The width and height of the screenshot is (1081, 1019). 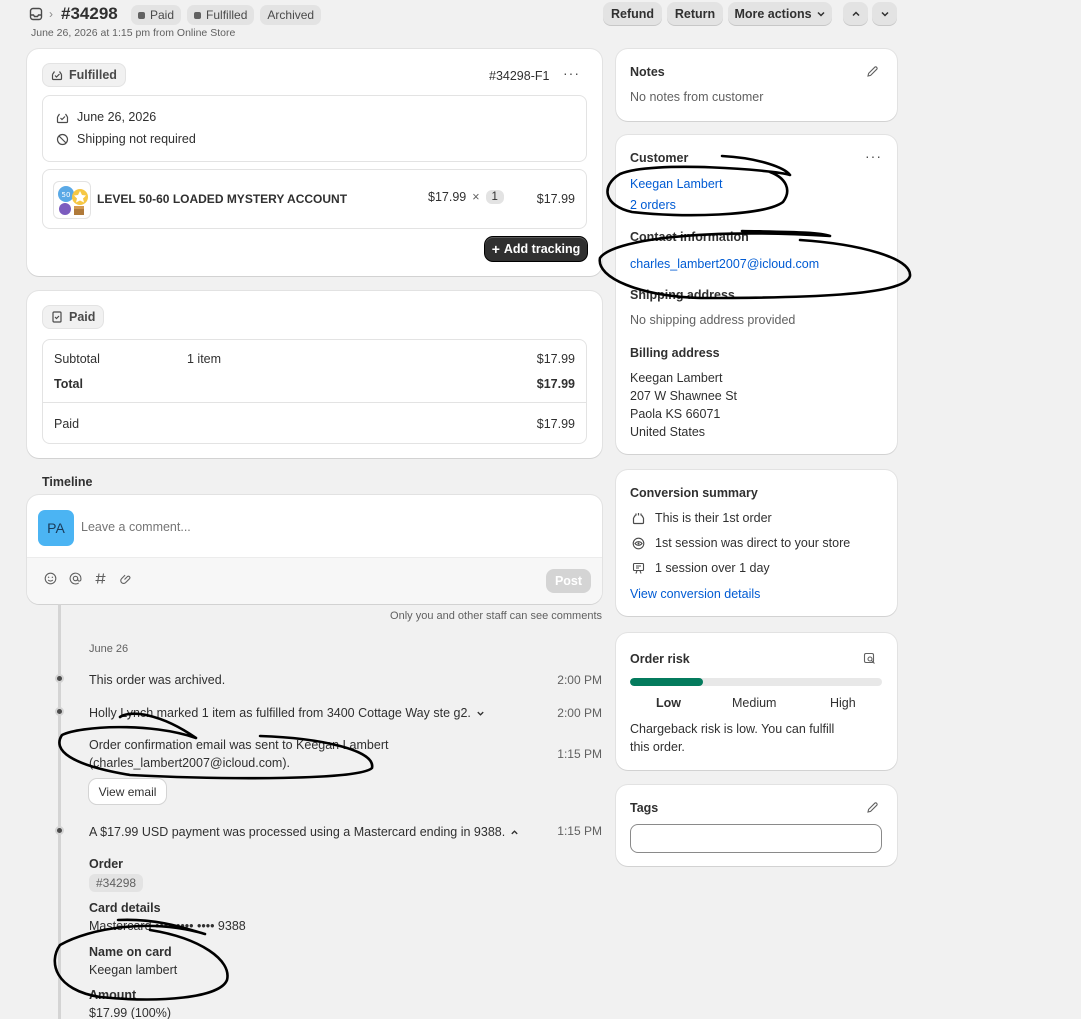 I want to click on tags-input, so click(x=756, y=838).